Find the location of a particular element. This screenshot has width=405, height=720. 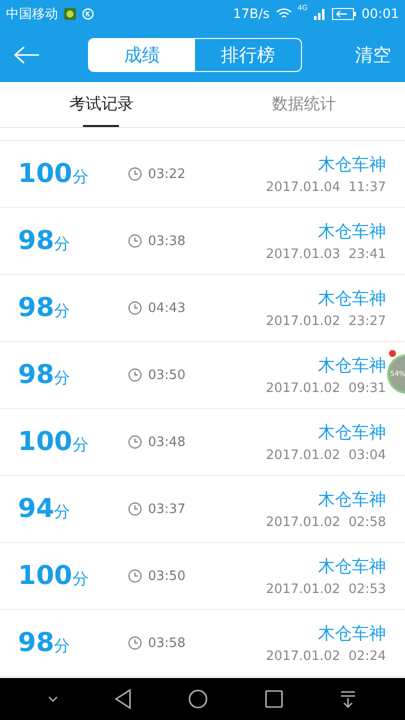

duration: 03:37 is located at coordinates (167, 509).